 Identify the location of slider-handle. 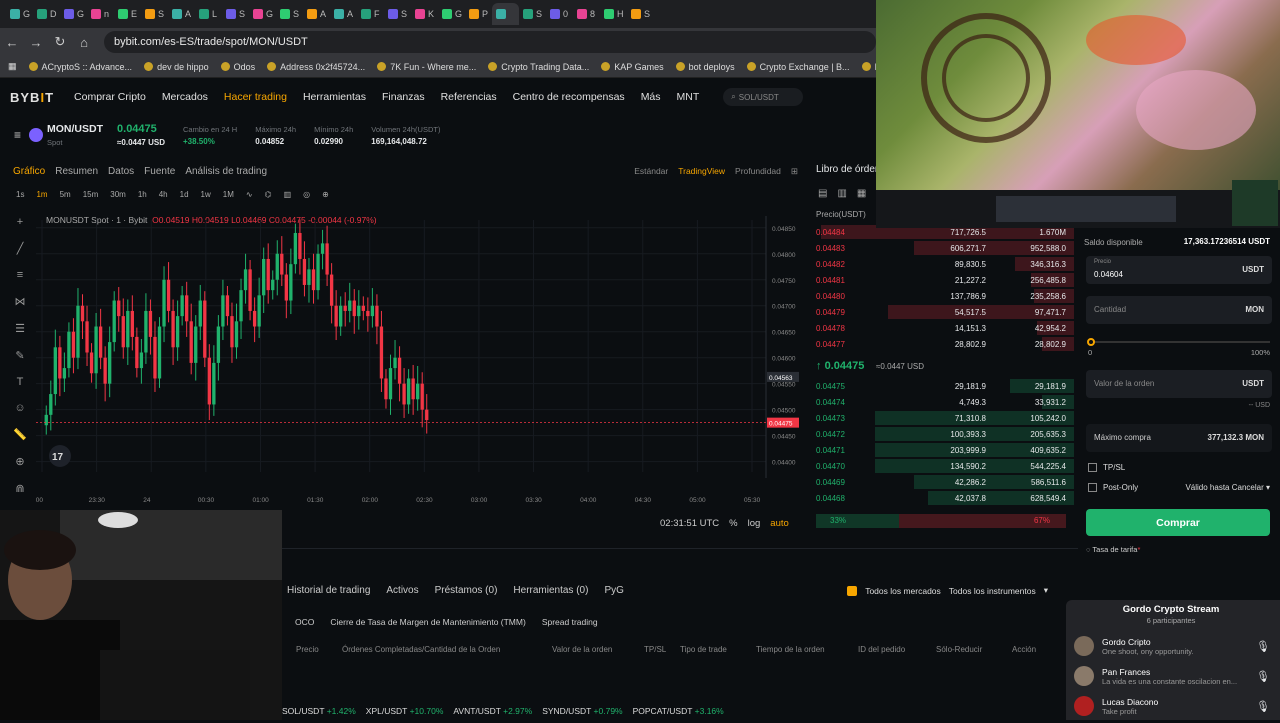
(1091, 342).